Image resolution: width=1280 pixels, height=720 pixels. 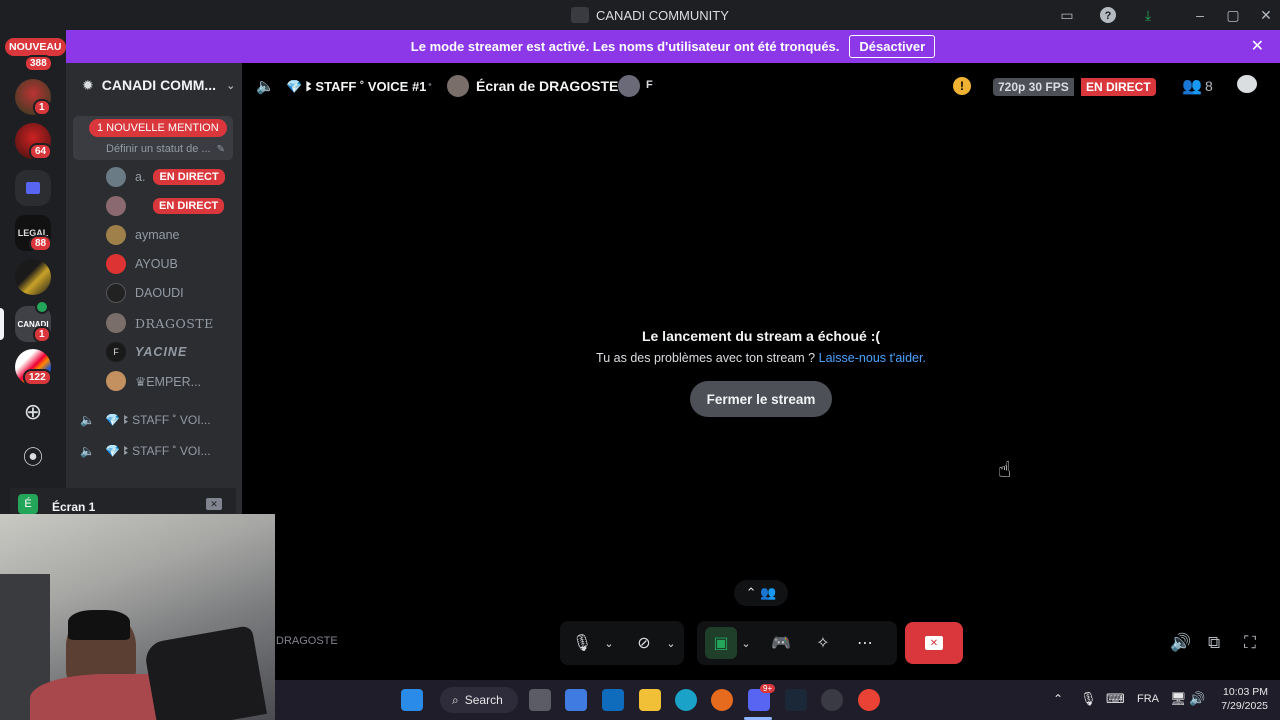 I want to click on stop-screen-icon: ✕, so click(x=934, y=643).